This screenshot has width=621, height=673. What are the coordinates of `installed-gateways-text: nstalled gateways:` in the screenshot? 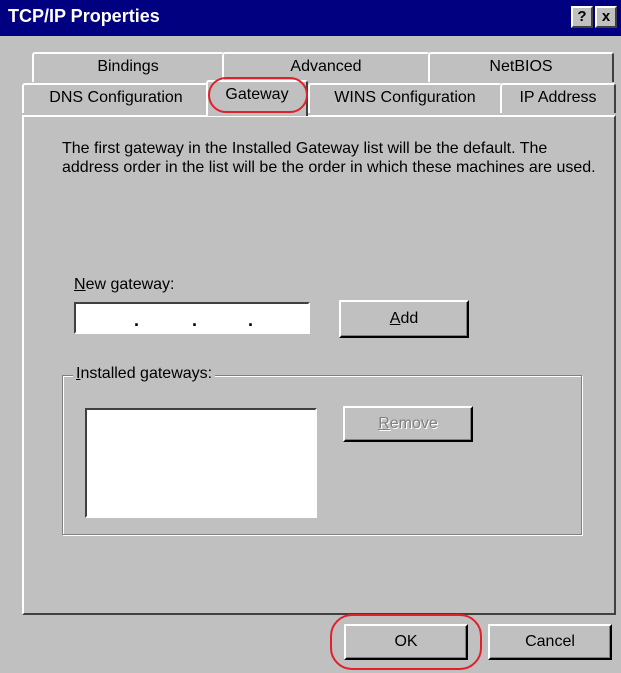 It's located at (146, 373).